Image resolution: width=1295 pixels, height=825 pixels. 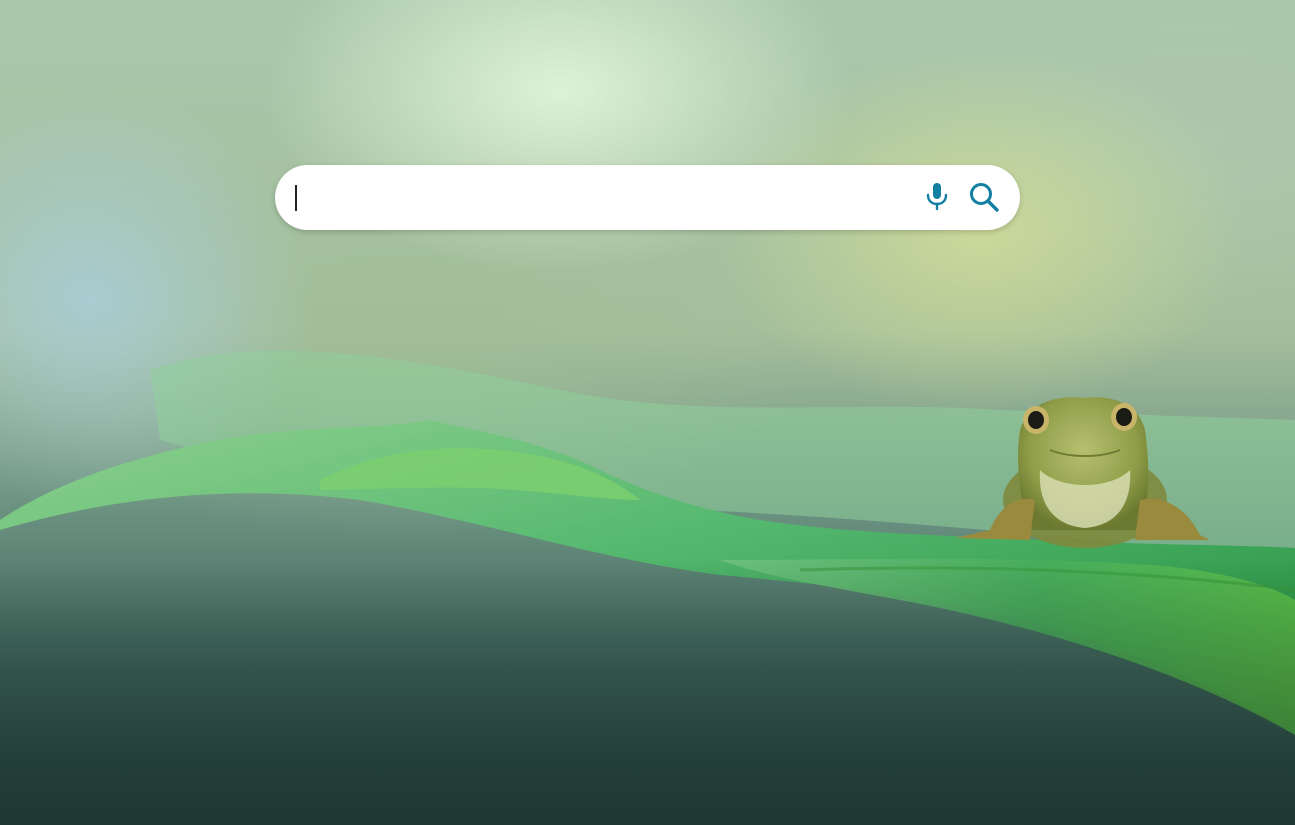 I want to click on search-bar, so click(x=647, y=197).